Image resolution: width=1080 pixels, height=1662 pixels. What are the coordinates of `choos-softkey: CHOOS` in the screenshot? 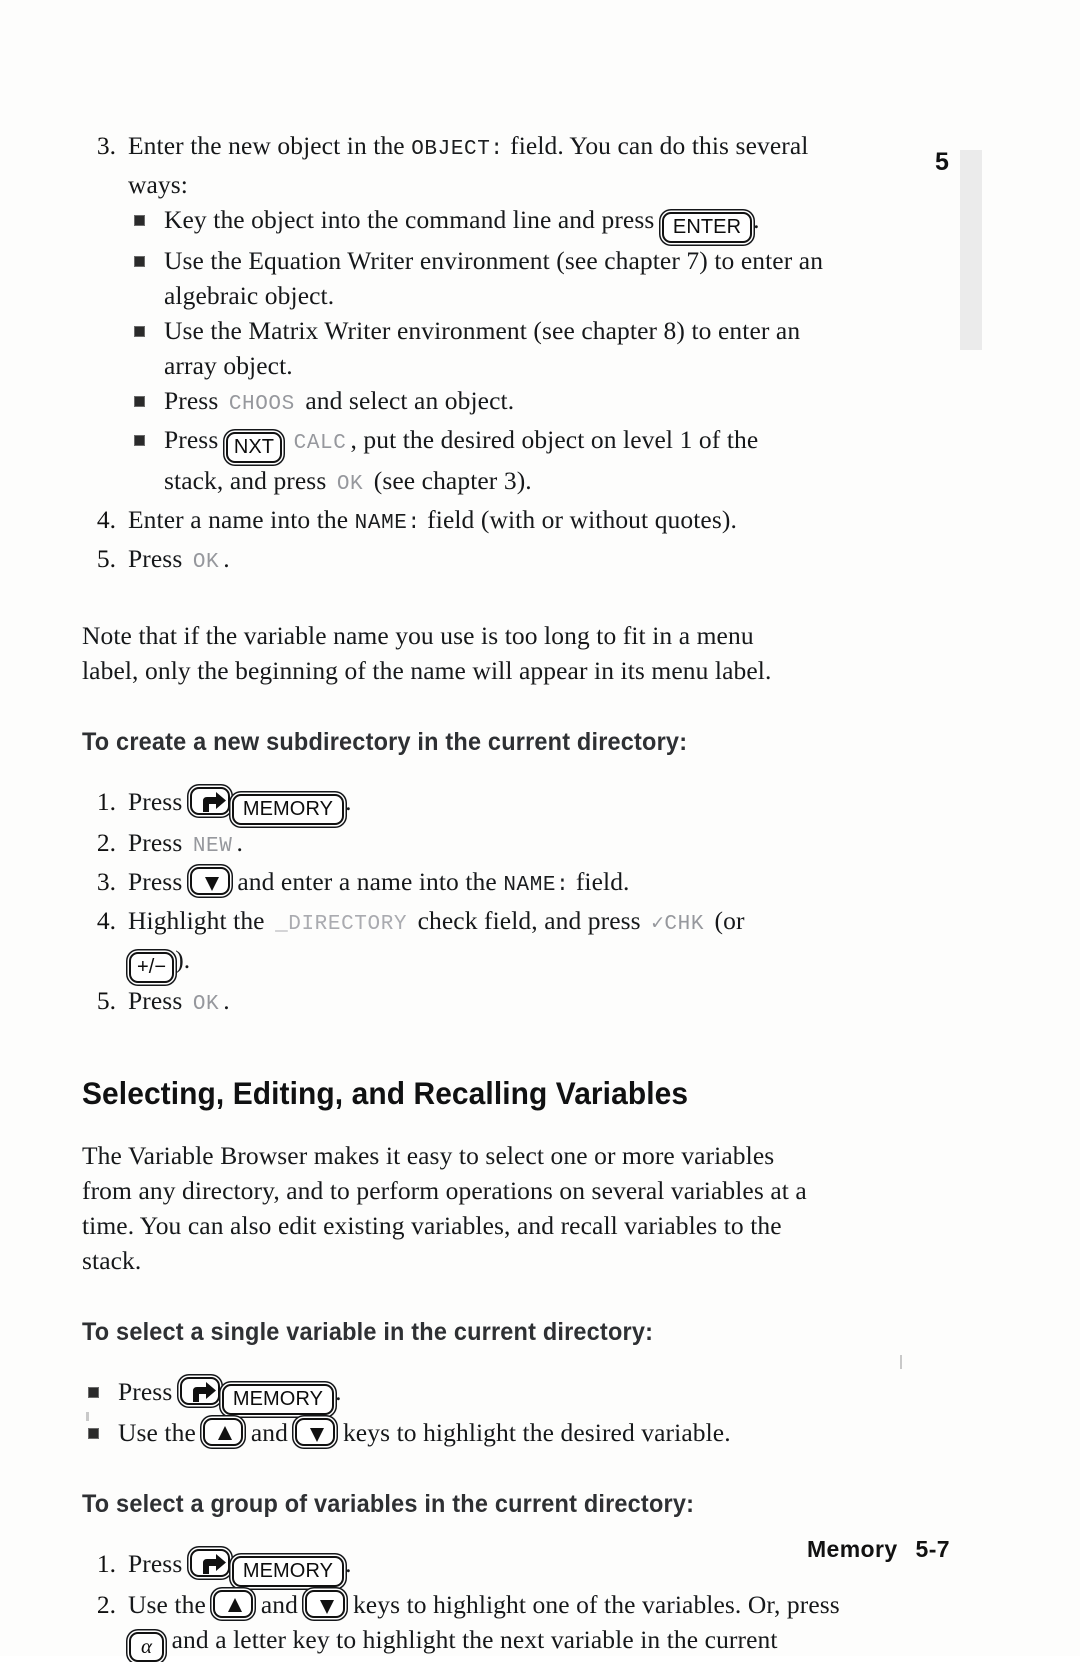 It's located at (262, 404).